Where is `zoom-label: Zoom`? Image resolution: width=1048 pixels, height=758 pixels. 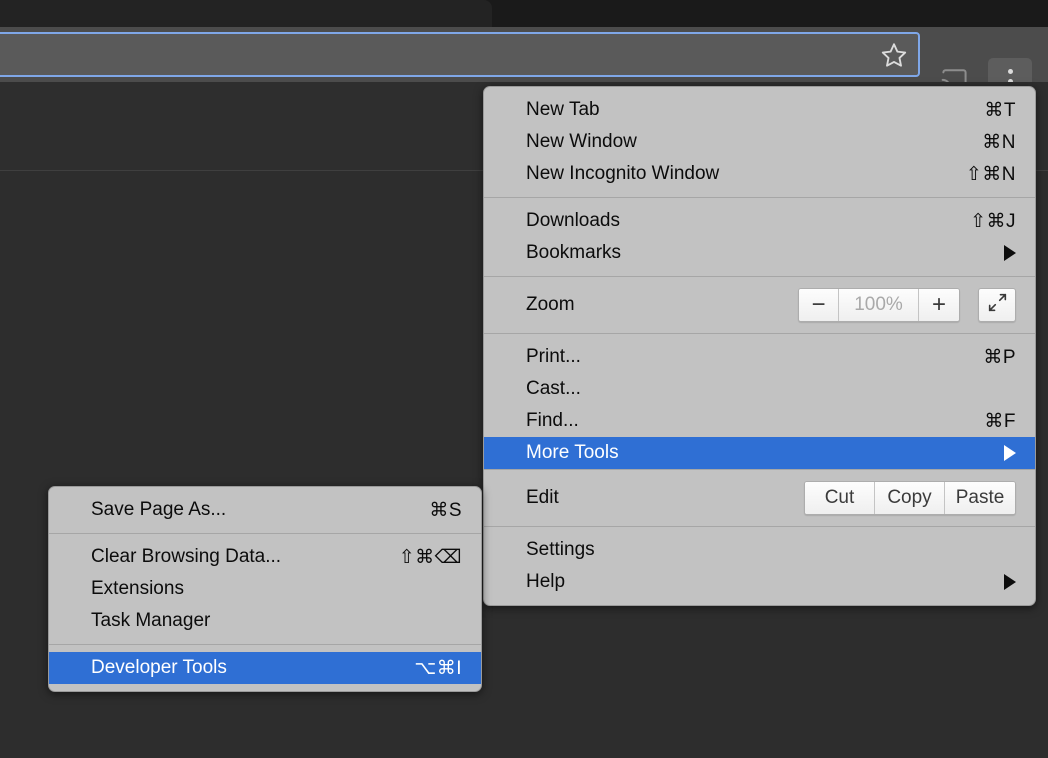 zoom-label: Zoom is located at coordinates (550, 304).